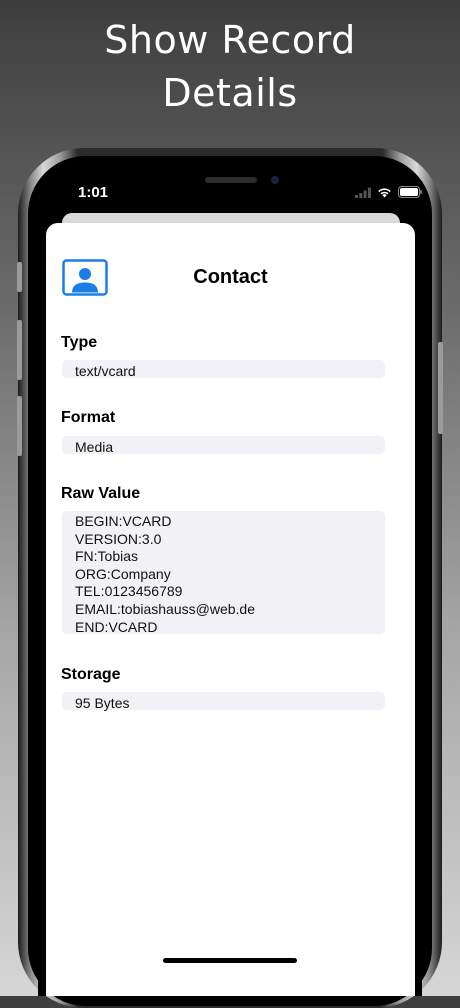  What do you see at coordinates (230, 40) in the screenshot?
I see `headline-line-1: Show Record` at bounding box center [230, 40].